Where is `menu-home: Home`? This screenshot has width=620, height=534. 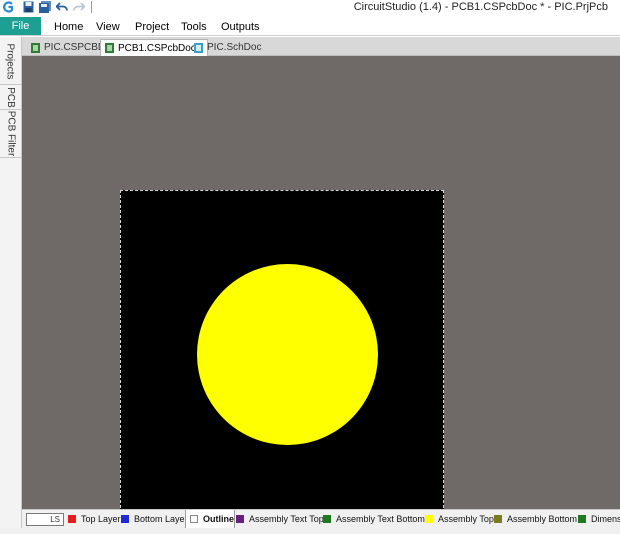 menu-home: Home is located at coordinates (68, 27).